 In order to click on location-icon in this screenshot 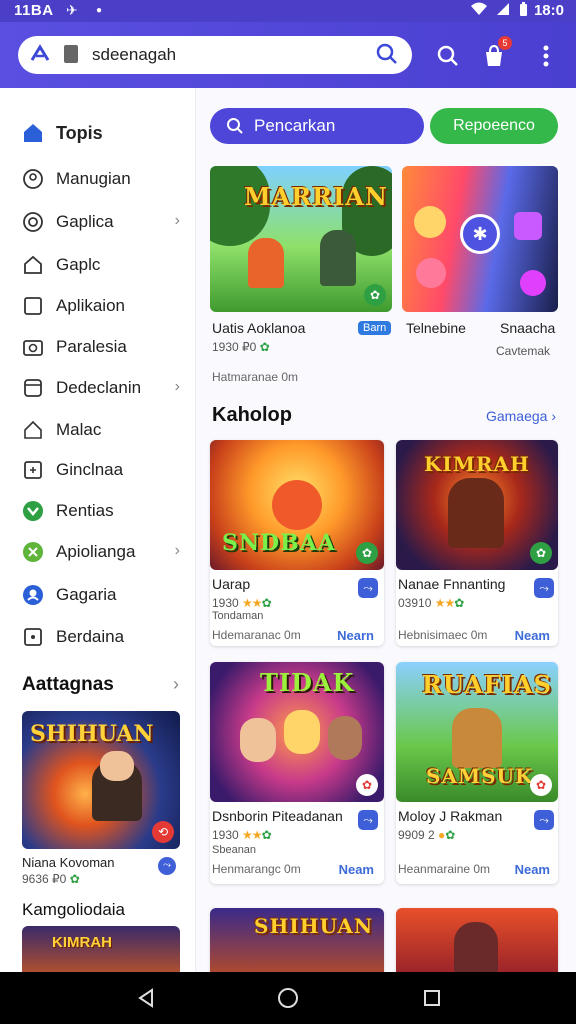, I will do `click(33, 179)`.